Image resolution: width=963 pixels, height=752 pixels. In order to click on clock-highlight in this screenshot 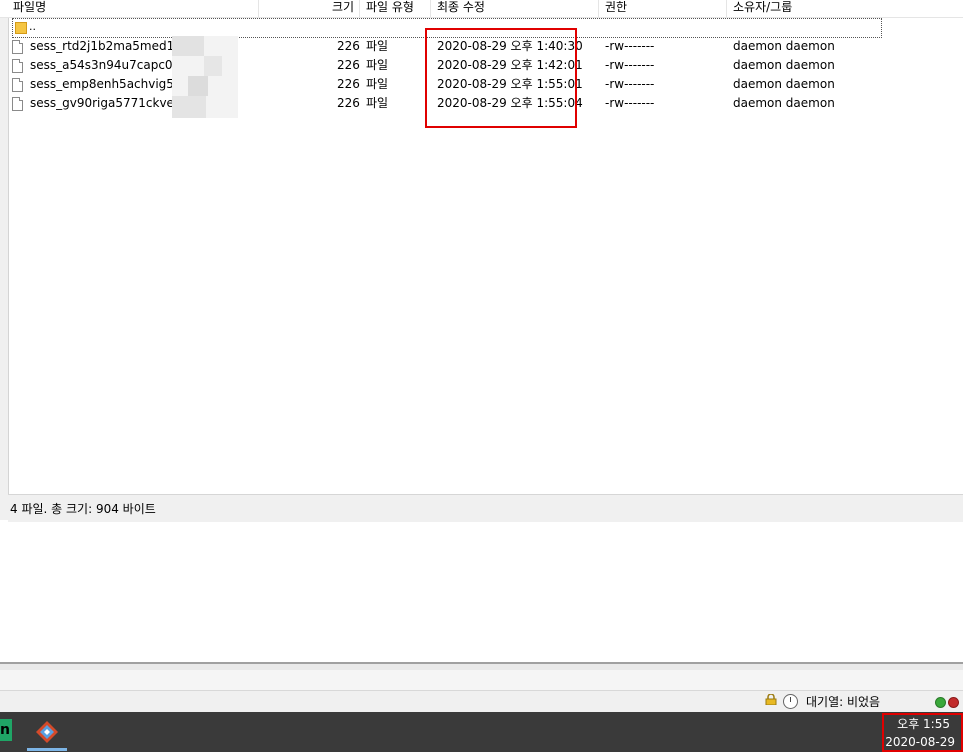, I will do `click(922, 732)`.